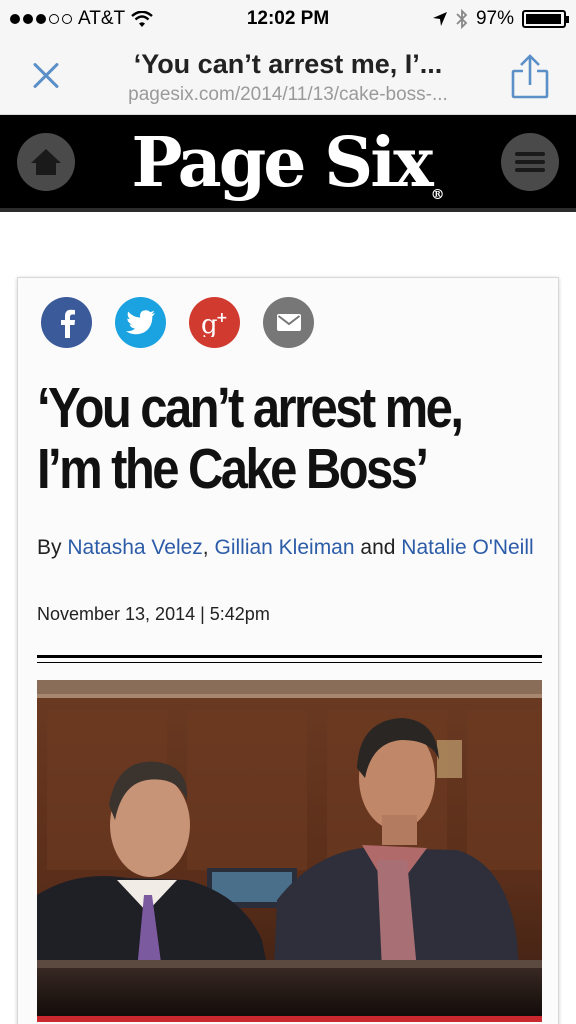  I want to click on battery-icon, so click(545, 19).